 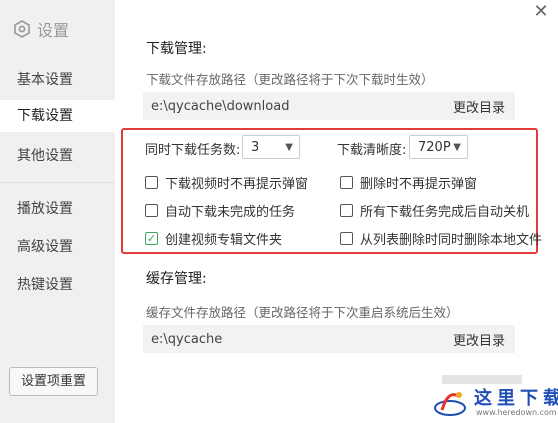 What do you see at coordinates (271, 147) in the screenshot?
I see `concurrent-tasks-select: 3 ▼` at bounding box center [271, 147].